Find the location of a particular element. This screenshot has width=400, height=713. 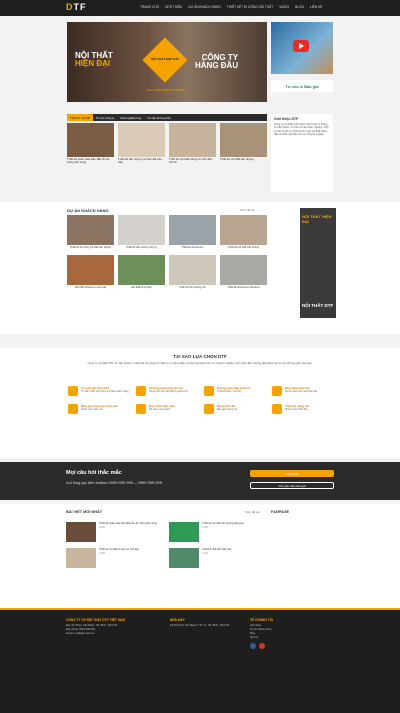

projects-more-link: Xem tất cả is located at coordinates (247, 210).